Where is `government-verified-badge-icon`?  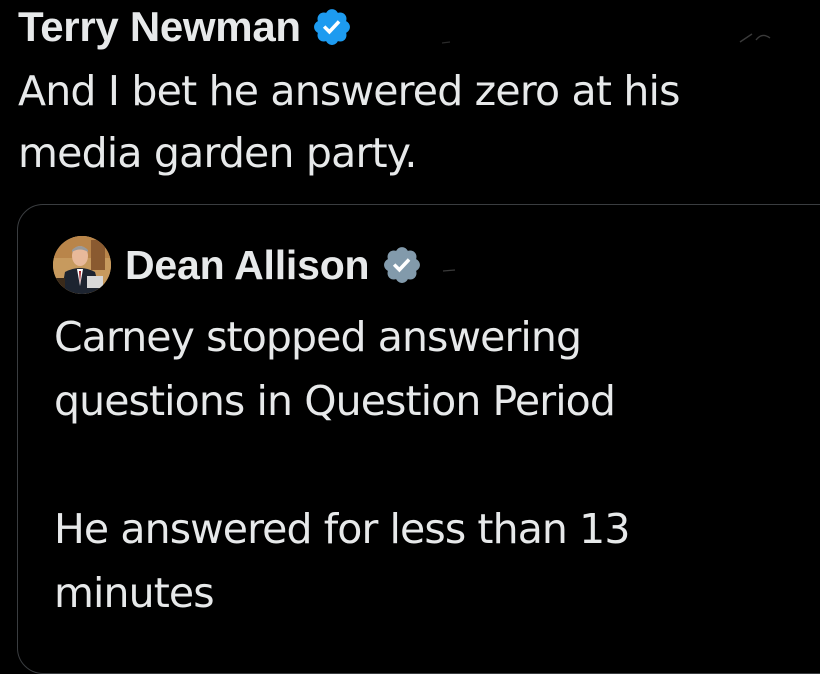
government-verified-badge-icon is located at coordinates (402, 265).